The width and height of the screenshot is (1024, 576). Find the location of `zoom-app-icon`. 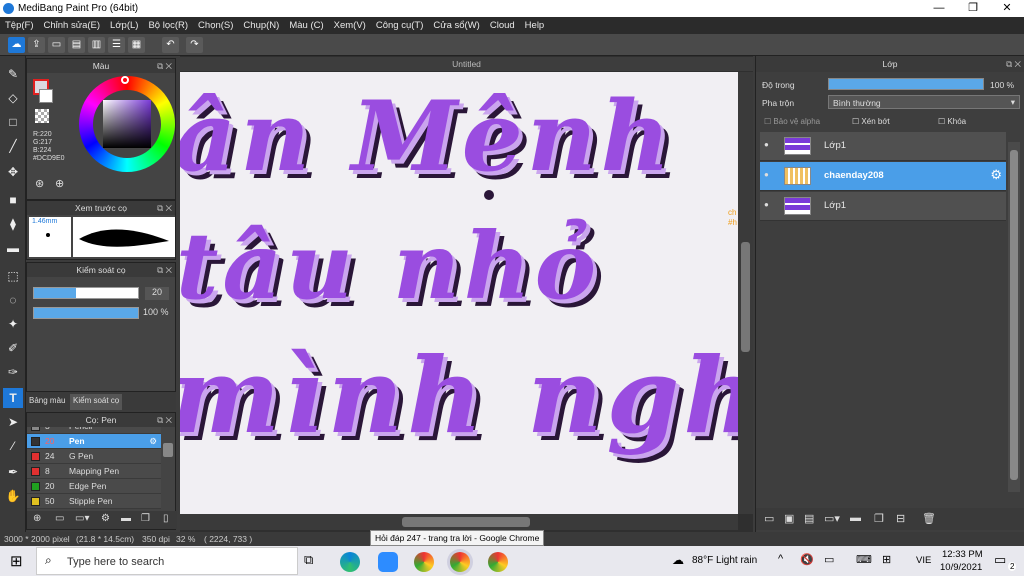

zoom-app-icon is located at coordinates (388, 562).